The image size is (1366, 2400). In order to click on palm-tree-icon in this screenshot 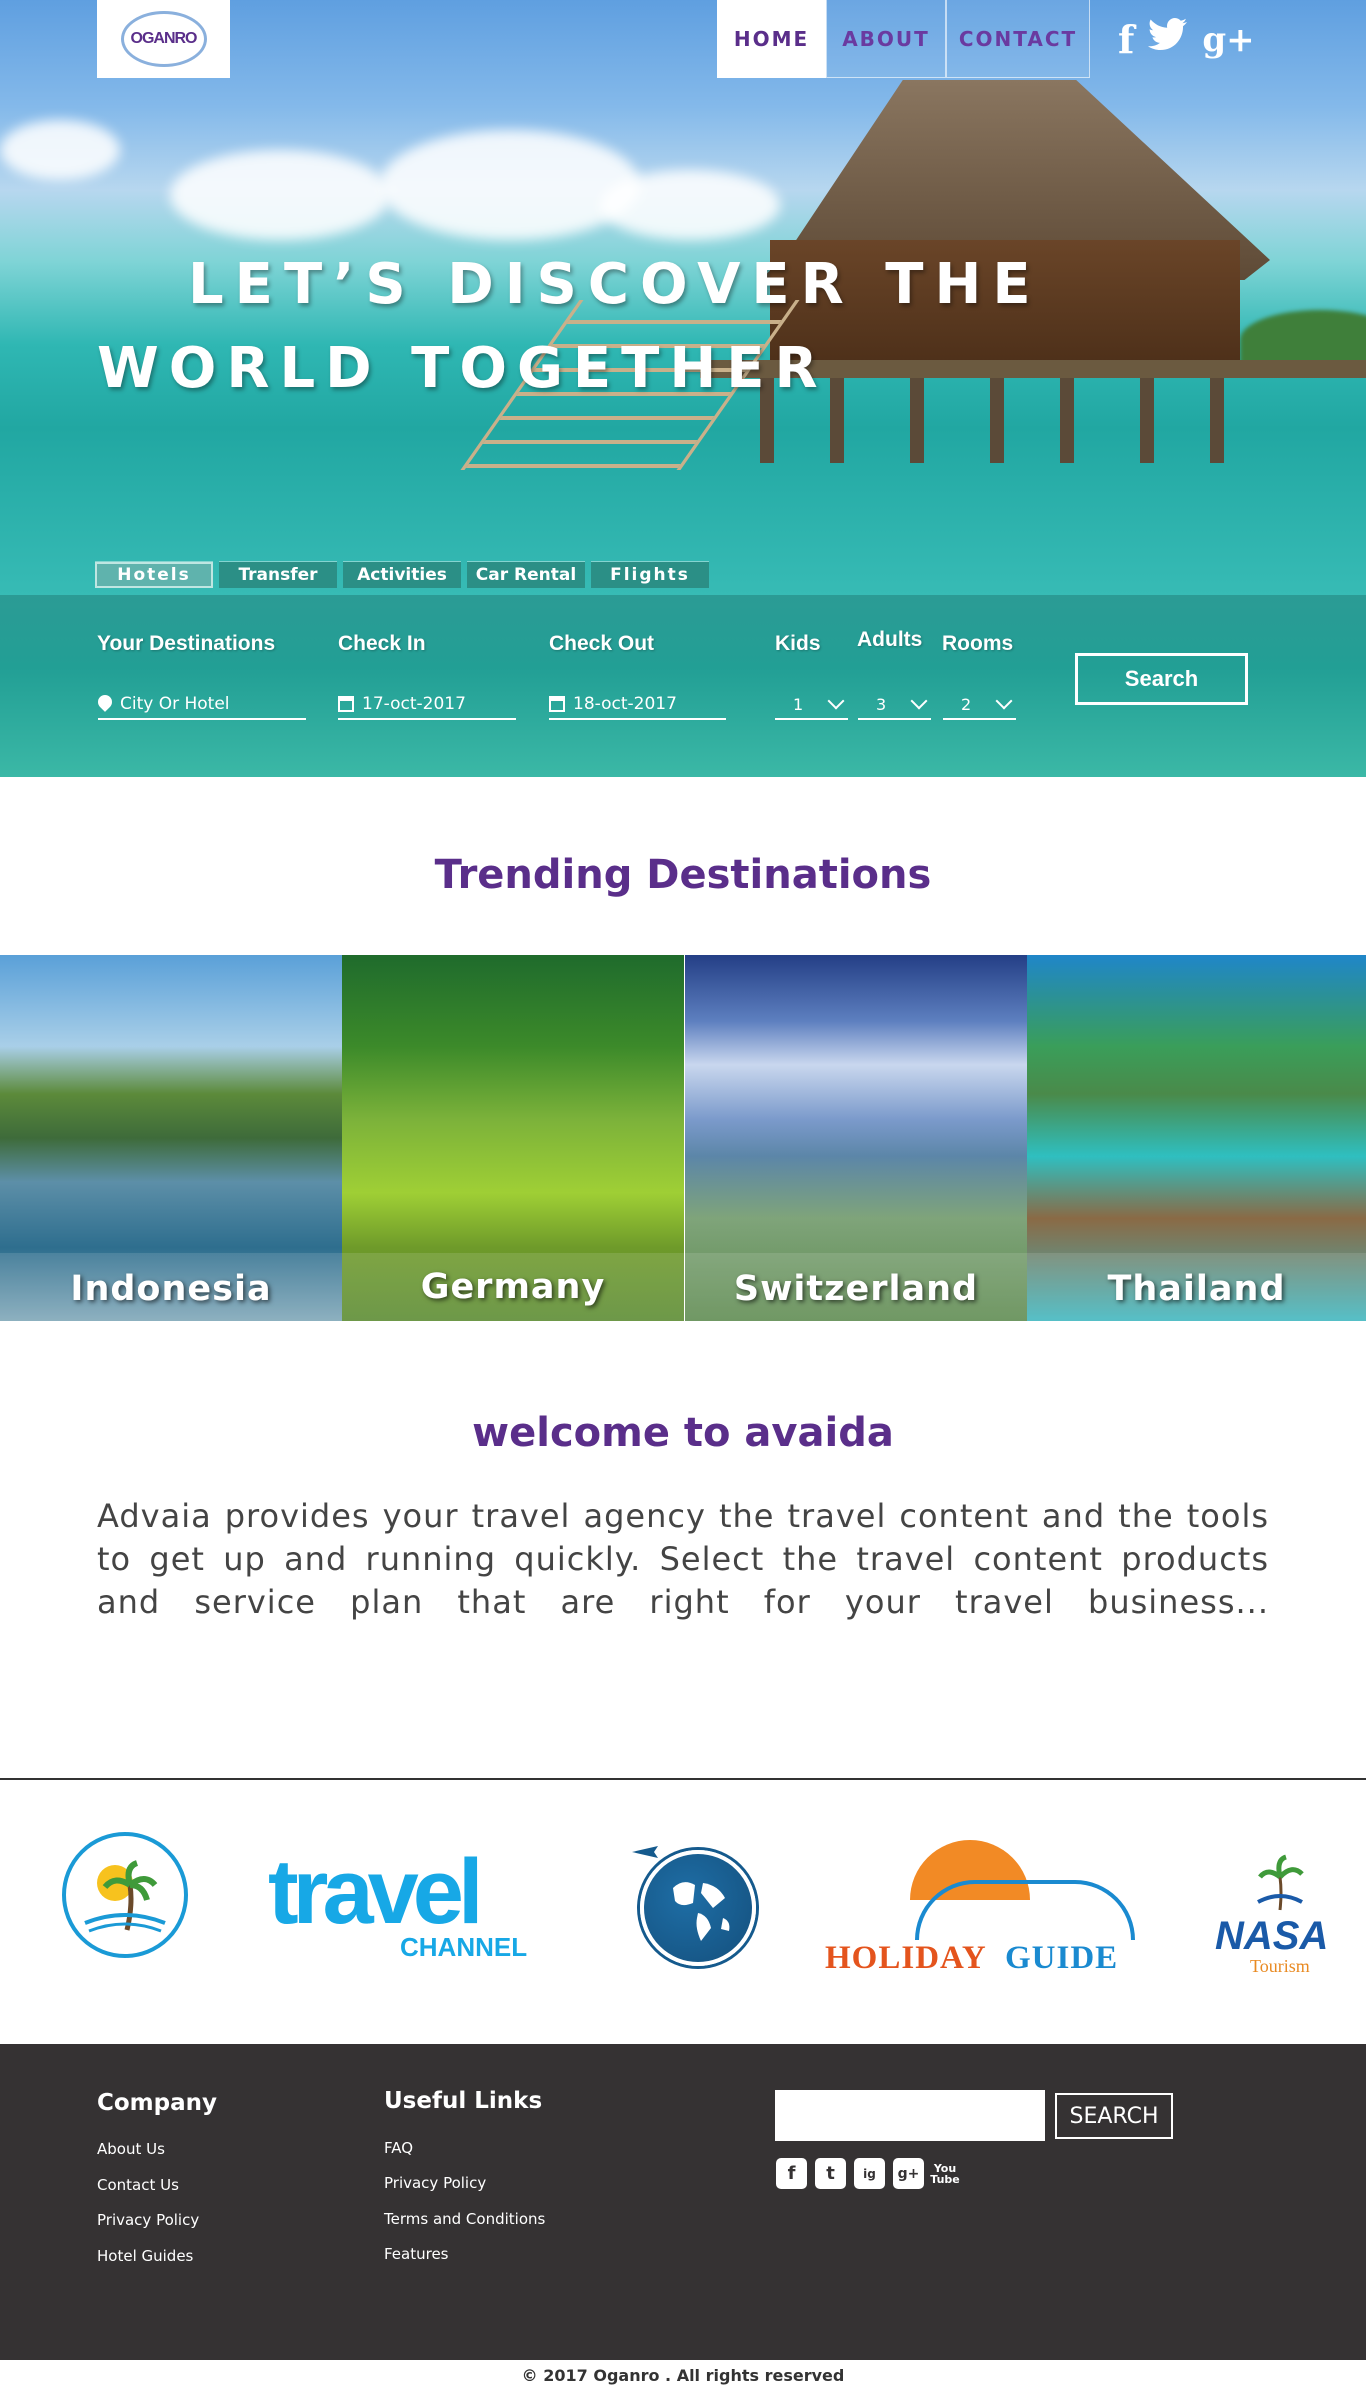, I will do `click(125, 1896)`.